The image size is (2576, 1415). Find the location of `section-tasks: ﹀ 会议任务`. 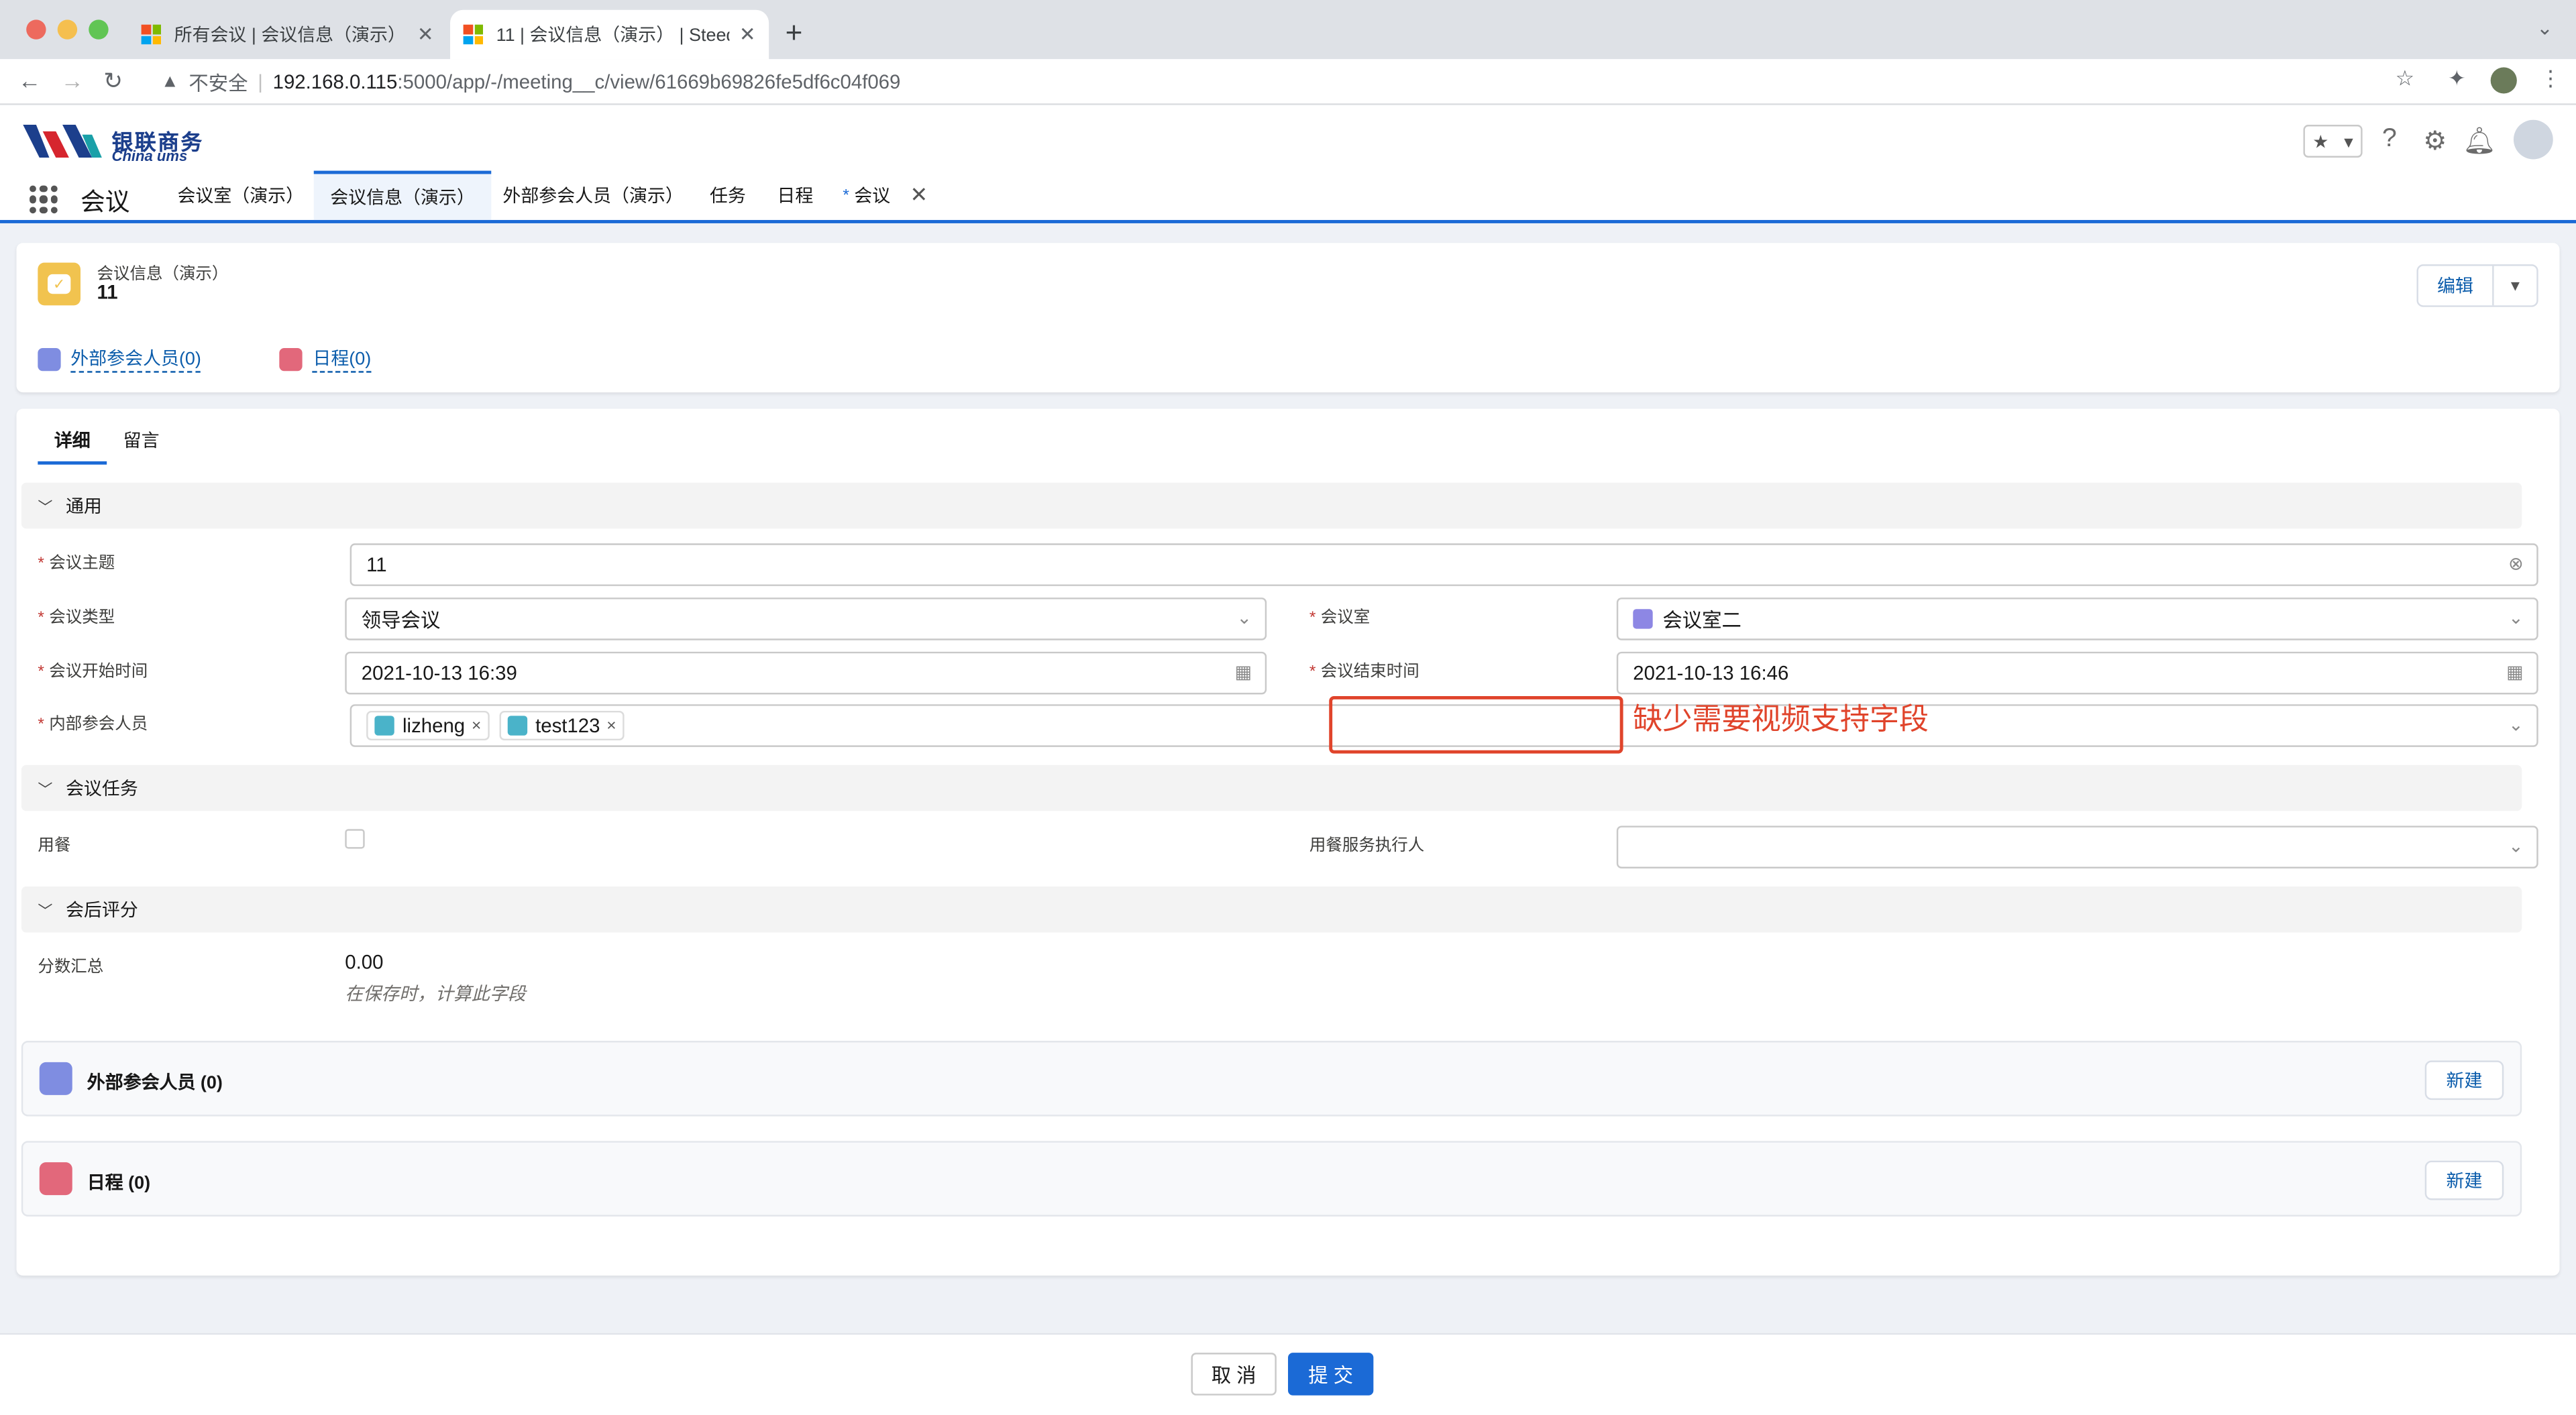

section-tasks: ﹀ 会议任务 is located at coordinates (1271, 788).